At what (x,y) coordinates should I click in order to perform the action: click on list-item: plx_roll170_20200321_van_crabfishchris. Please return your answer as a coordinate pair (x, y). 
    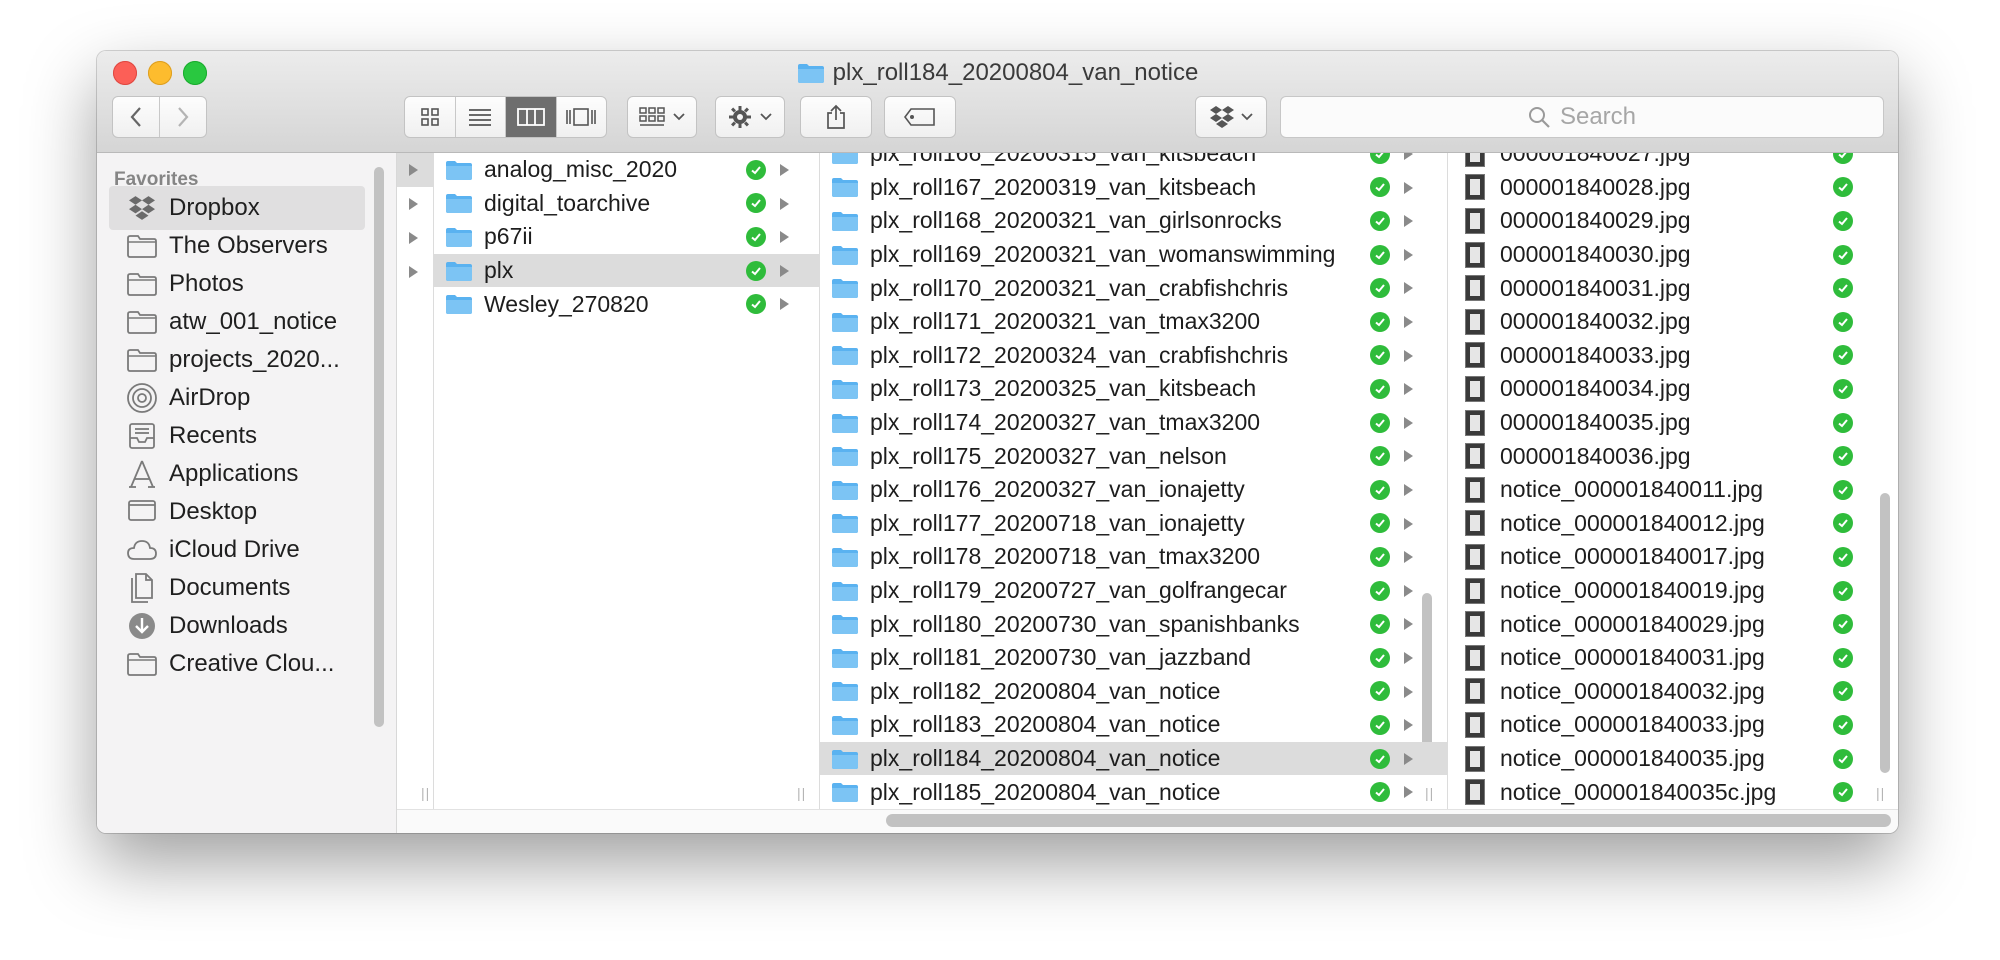
    Looking at the image, I should click on (1133, 288).